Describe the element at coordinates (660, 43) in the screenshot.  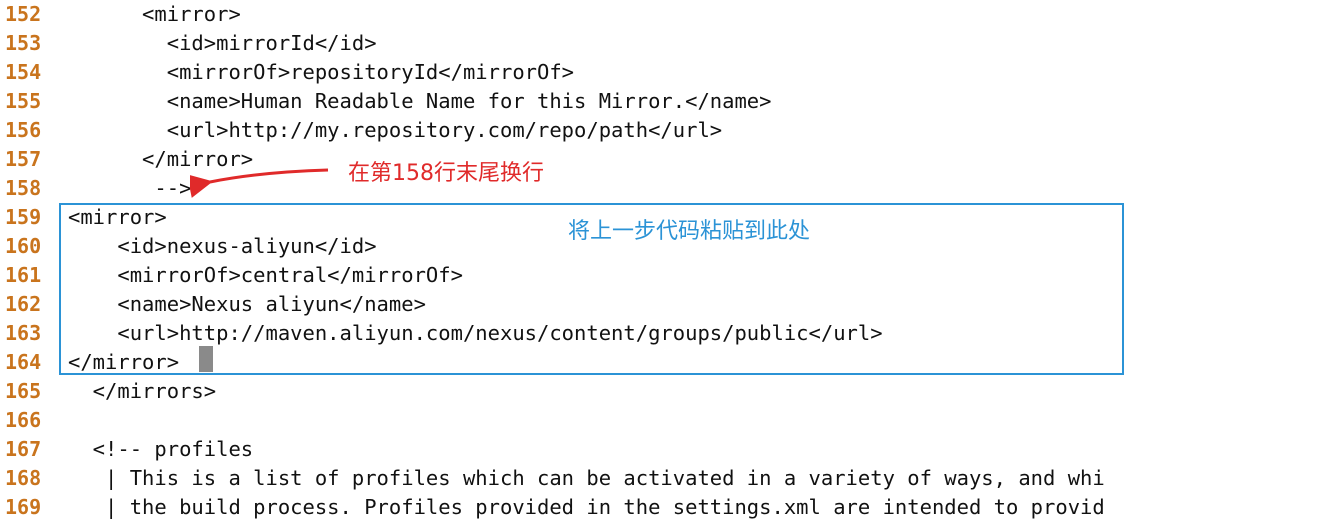
I see `code-line: 153 <id>mirrorId</id>` at that location.